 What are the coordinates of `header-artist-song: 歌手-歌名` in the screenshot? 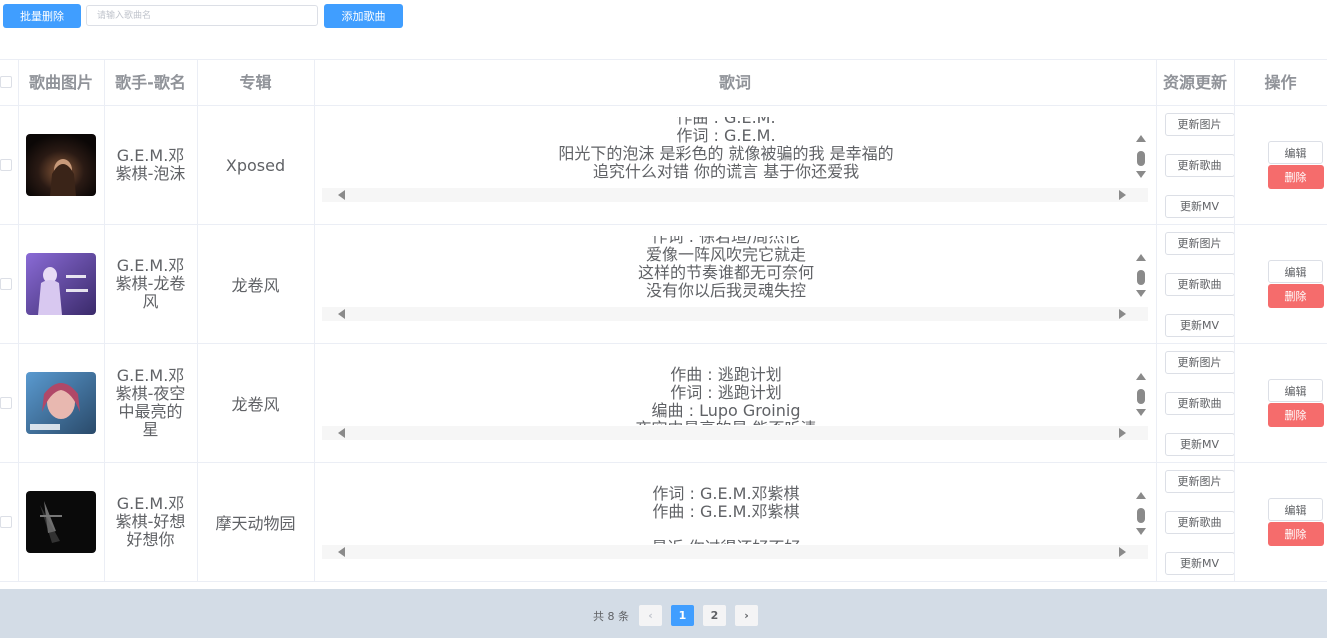 It's located at (151, 83).